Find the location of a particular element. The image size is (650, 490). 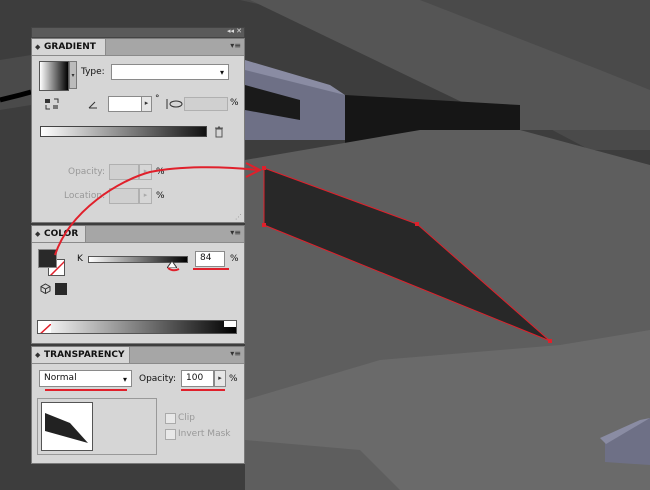

annotation-arrows is located at coordinates (158, 217).